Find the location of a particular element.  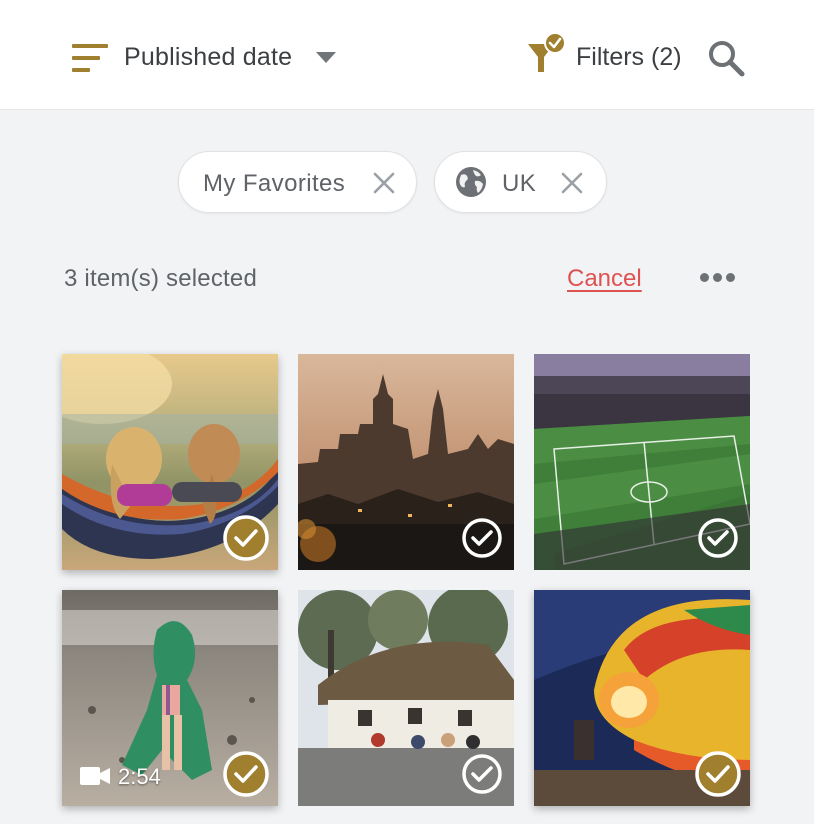

top-toolbar: Published date Filters (2) is located at coordinates (407, 55).